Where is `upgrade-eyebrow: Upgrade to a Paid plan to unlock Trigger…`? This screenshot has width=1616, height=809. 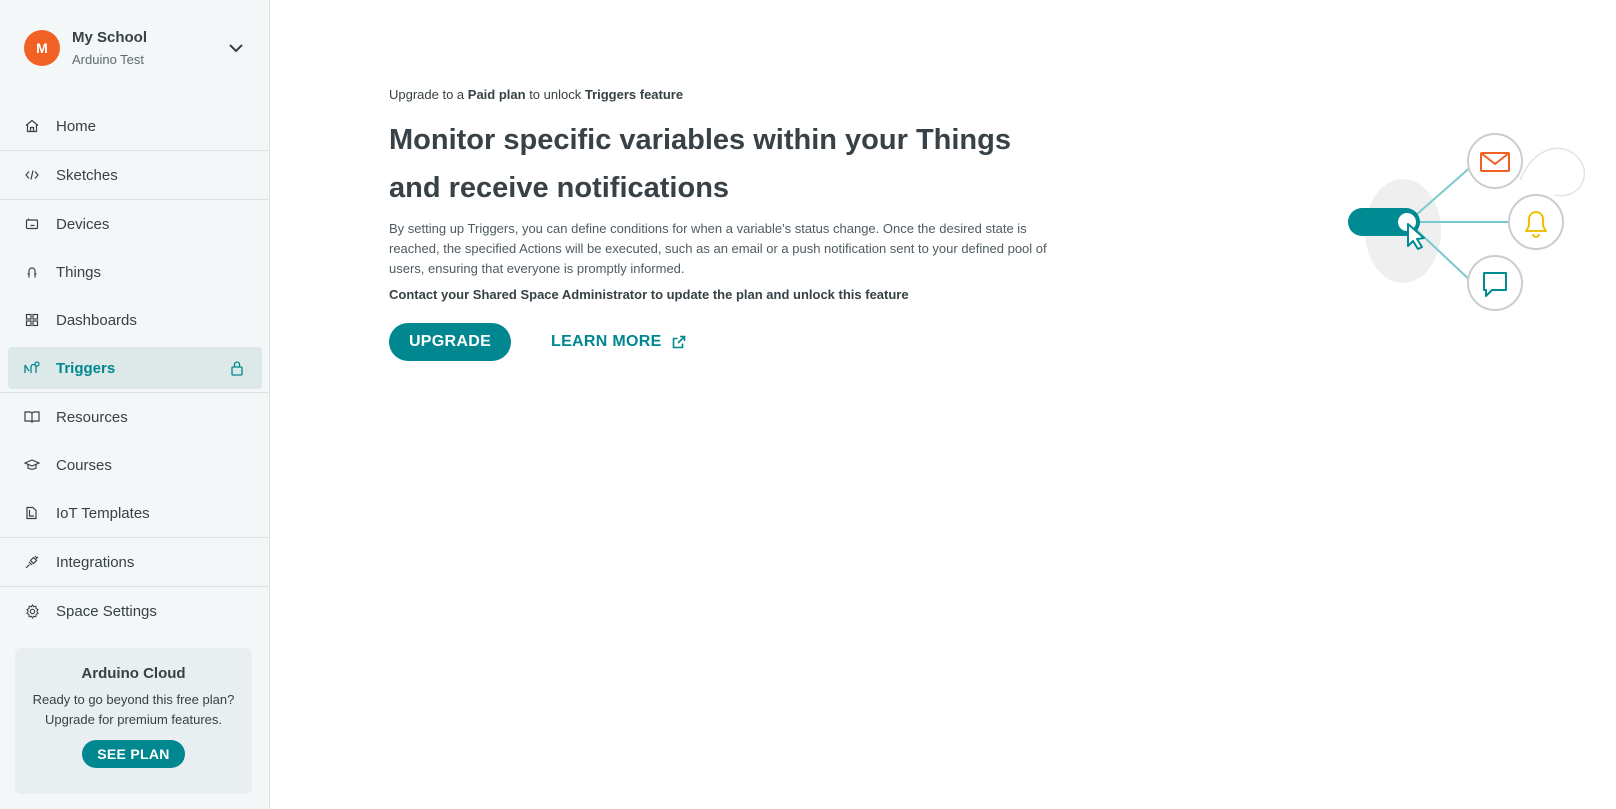
upgrade-eyebrow: Upgrade to a Paid plan to unlock Trigger… is located at coordinates (536, 94).